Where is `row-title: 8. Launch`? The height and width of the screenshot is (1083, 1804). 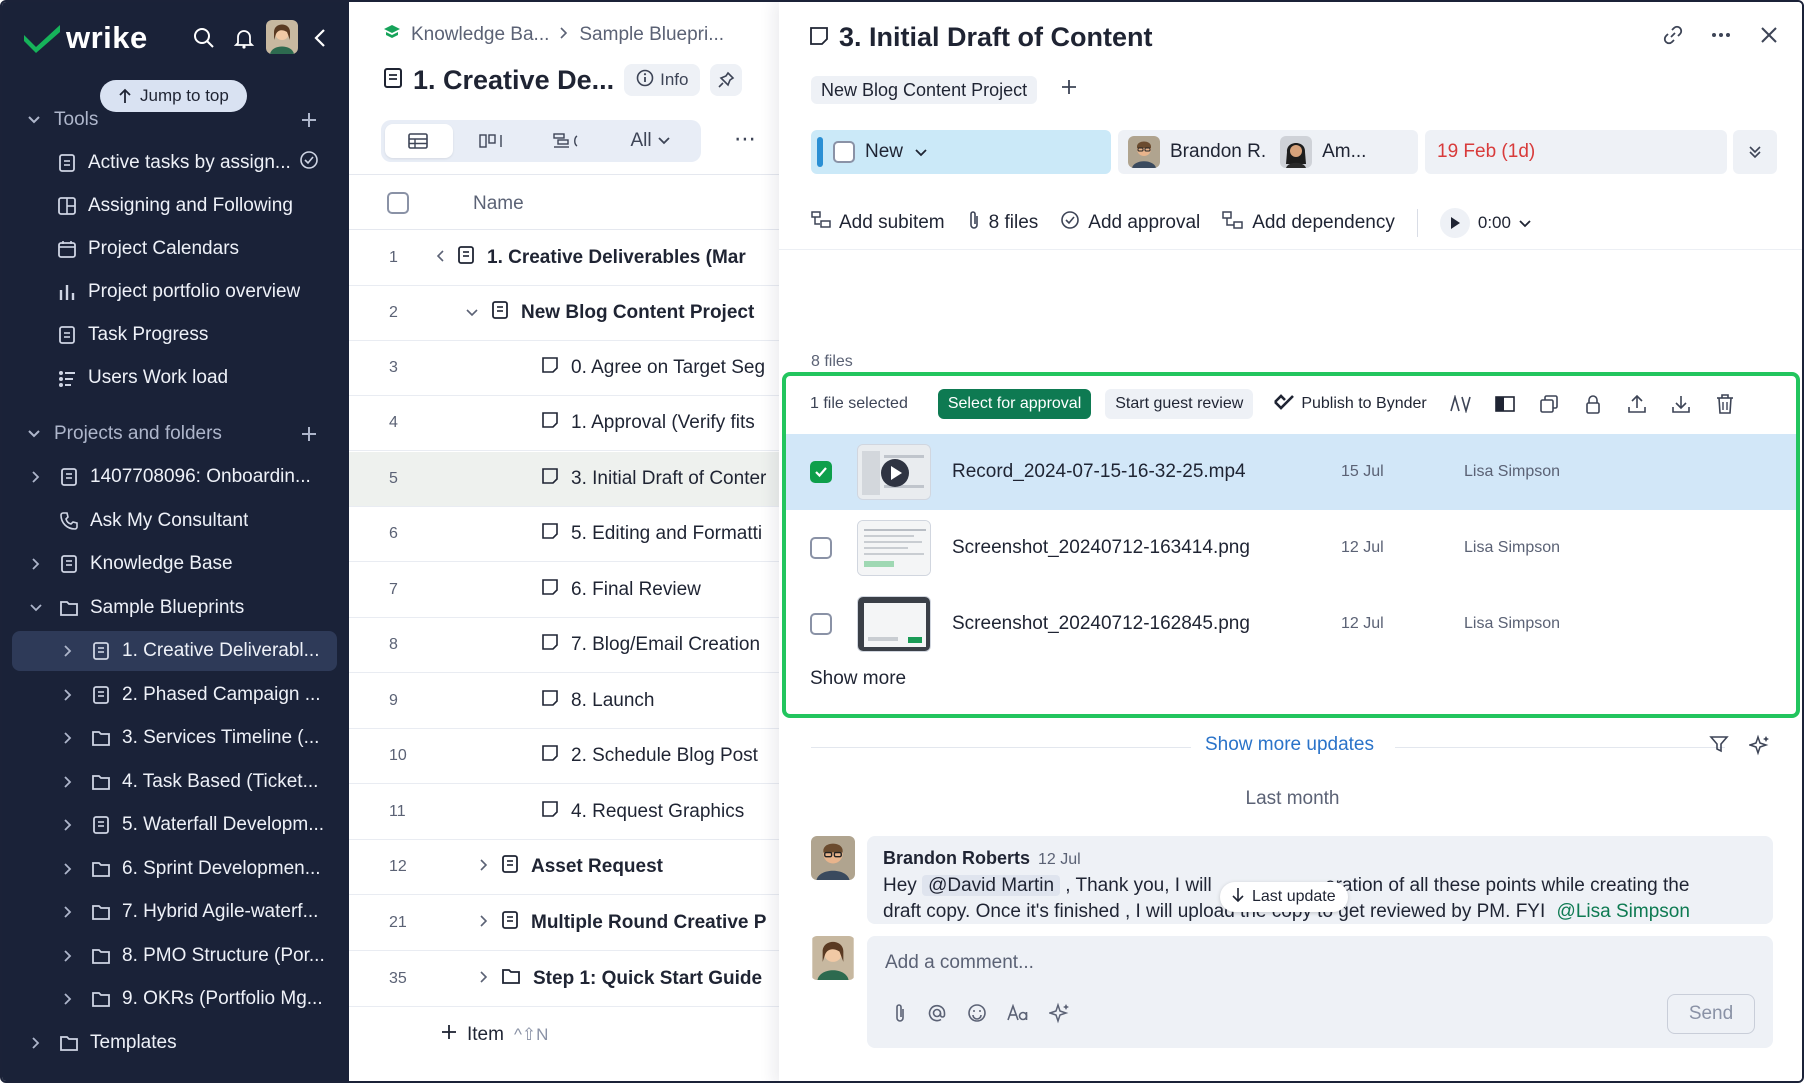
row-title: 8. Launch is located at coordinates (612, 701).